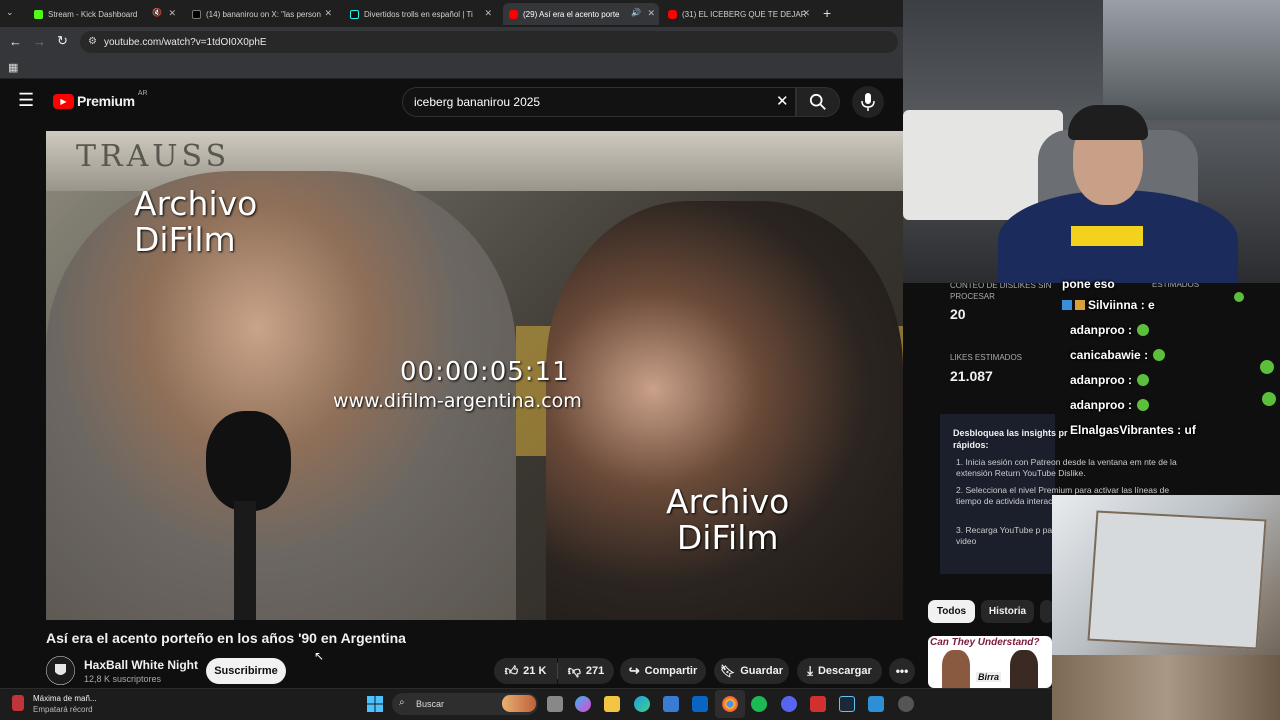 This screenshot has height=720, width=1280. Describe the element at coordinates (402, 702) in the screenshot. I see `search-icon: ⌕` at that location.